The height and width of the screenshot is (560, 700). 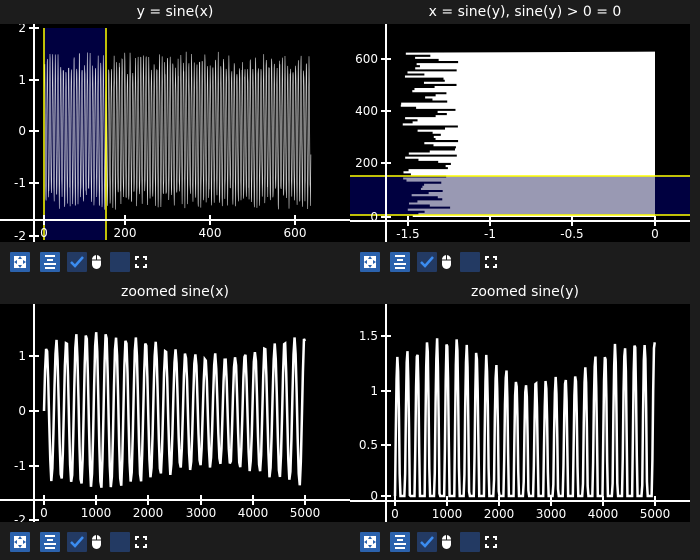 What do you see at coordinates (407, 234) in the screenshot?
I see `x-tick-label: -1.5` at bounding box center [407, 234].